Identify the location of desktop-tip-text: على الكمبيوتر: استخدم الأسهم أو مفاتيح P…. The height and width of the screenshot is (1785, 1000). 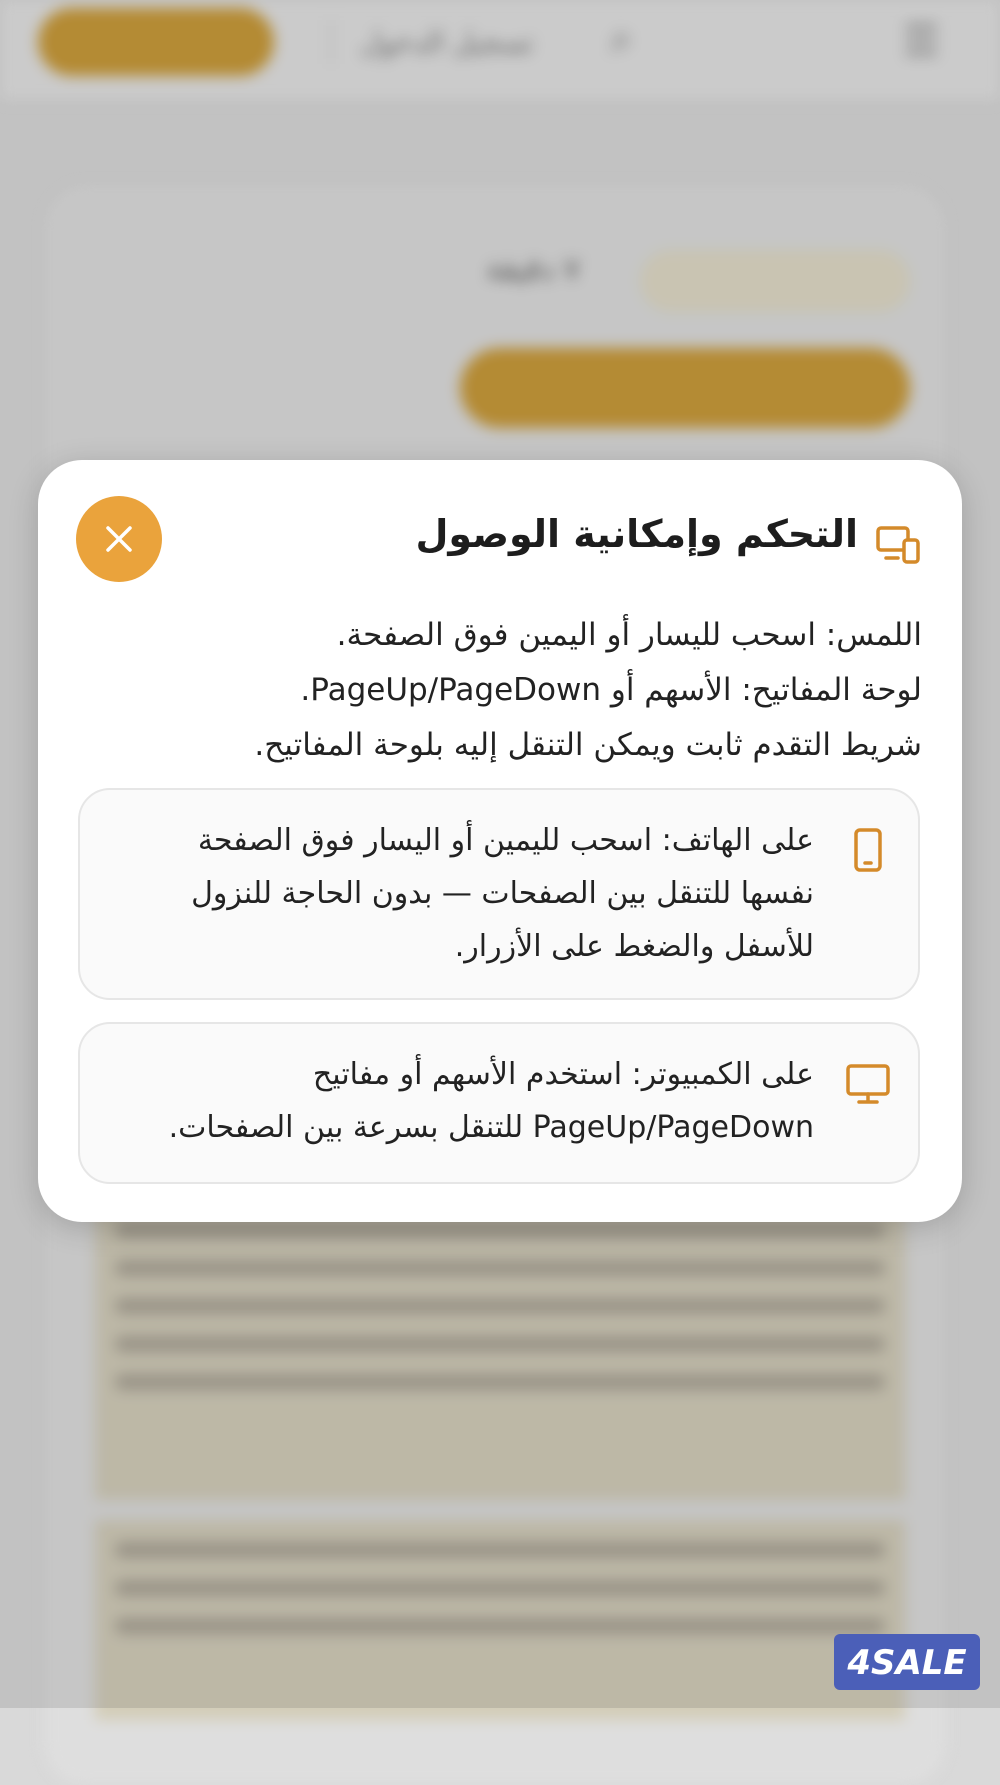
(491, 1101).